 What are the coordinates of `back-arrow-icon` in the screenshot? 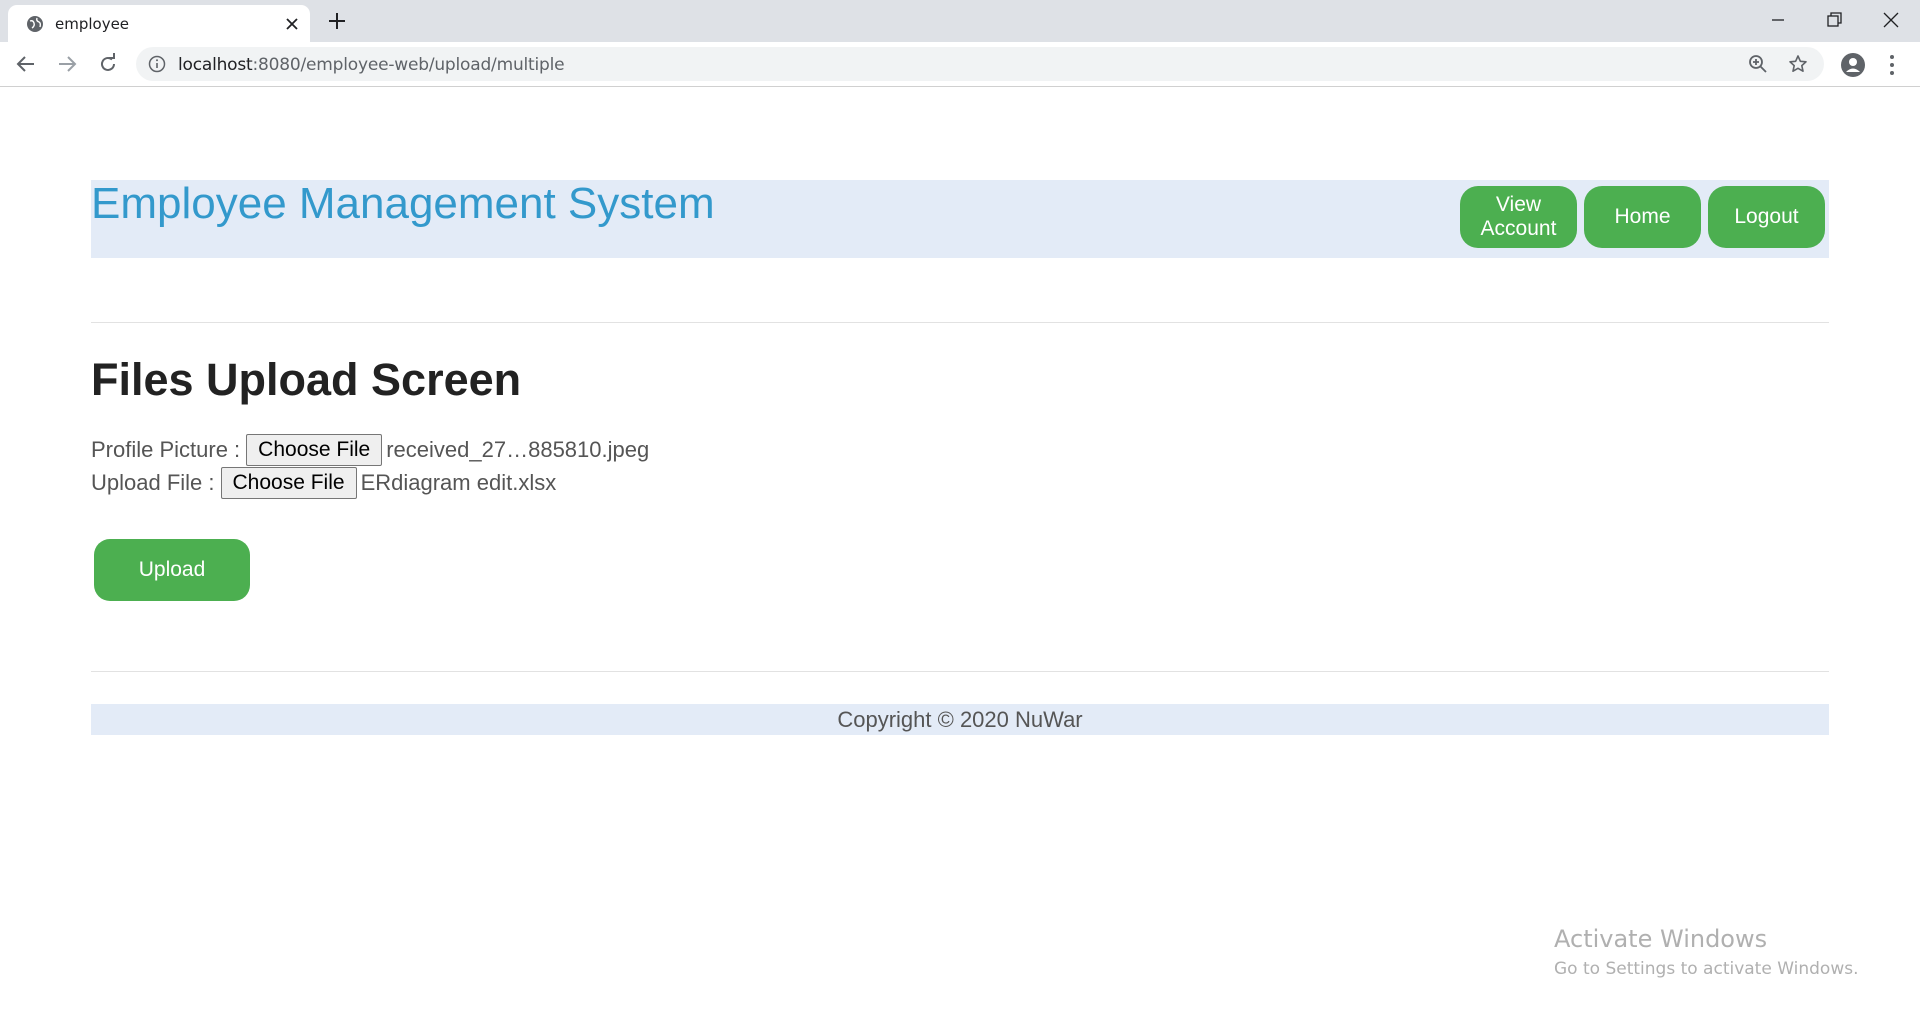 It's located at (26, 64).